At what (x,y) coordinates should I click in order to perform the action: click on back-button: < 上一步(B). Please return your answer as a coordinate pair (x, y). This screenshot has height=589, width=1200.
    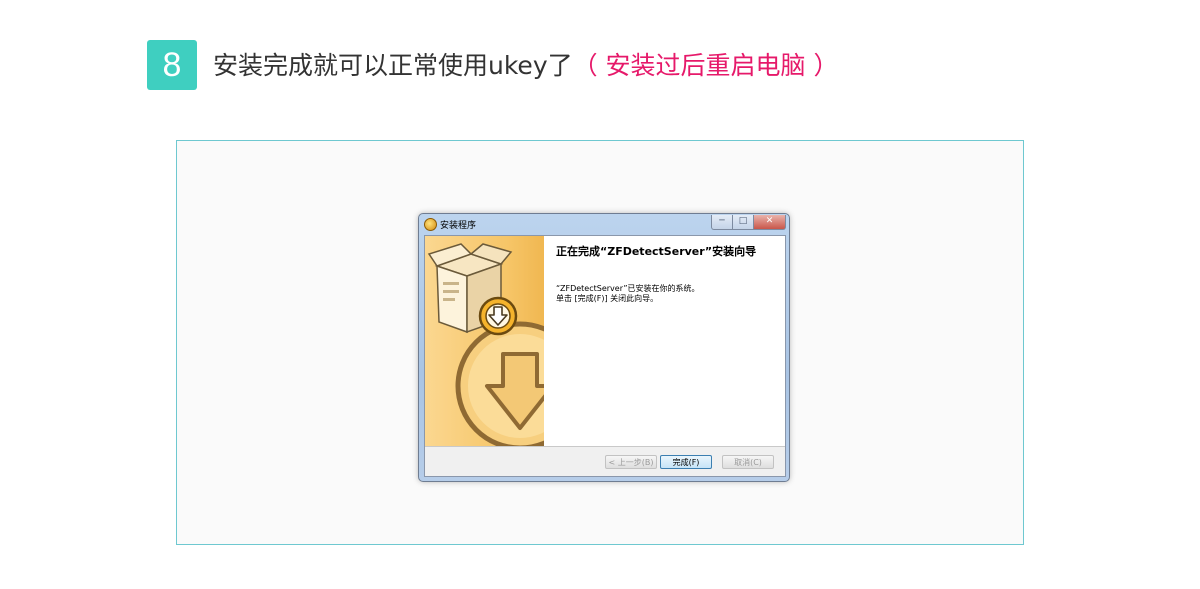
    Looking at the image, I should click on (631, 462).